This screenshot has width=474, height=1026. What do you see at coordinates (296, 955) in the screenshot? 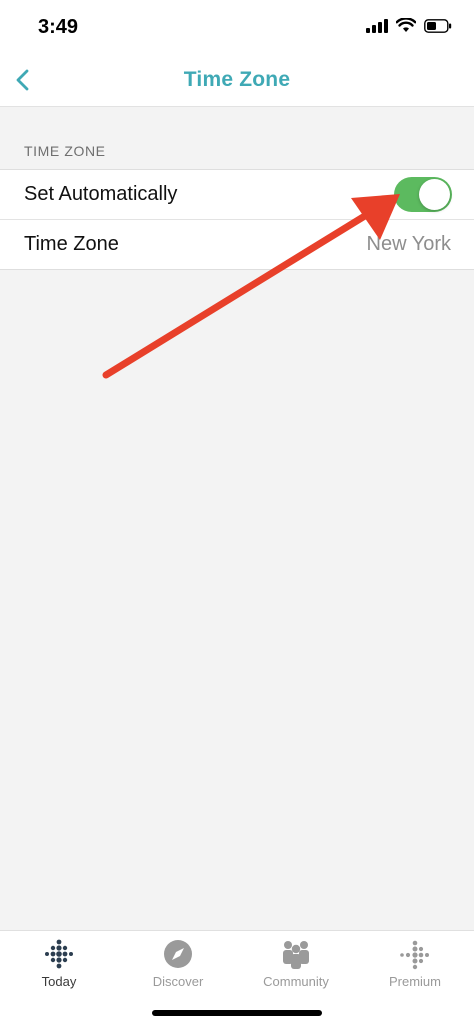
I see `people-icon` at bounding box center [296, 955].